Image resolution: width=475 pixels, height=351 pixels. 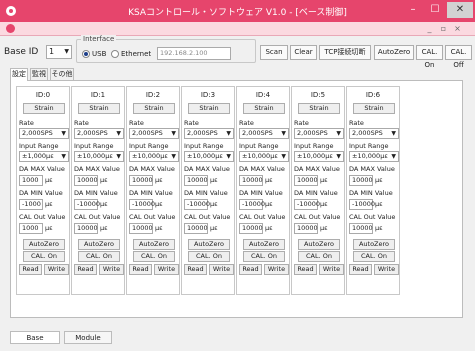 What do you see at coordinates (194, 53) in the screenshot?
I see `ip-address-input: 192.168.2.100` at bounding box center [194, 53].